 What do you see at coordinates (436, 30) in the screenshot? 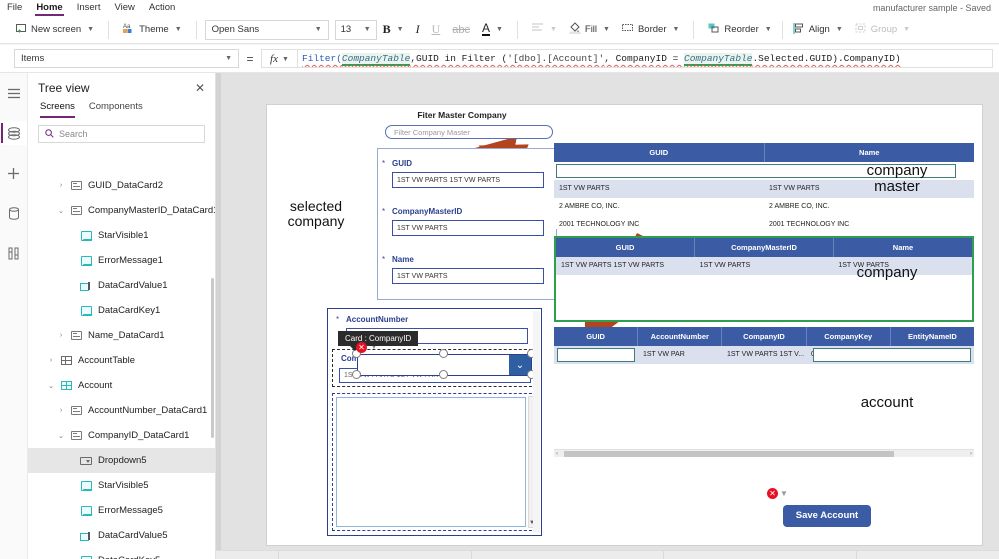
I see `underline-button: U` at bounding box center [436, 30].